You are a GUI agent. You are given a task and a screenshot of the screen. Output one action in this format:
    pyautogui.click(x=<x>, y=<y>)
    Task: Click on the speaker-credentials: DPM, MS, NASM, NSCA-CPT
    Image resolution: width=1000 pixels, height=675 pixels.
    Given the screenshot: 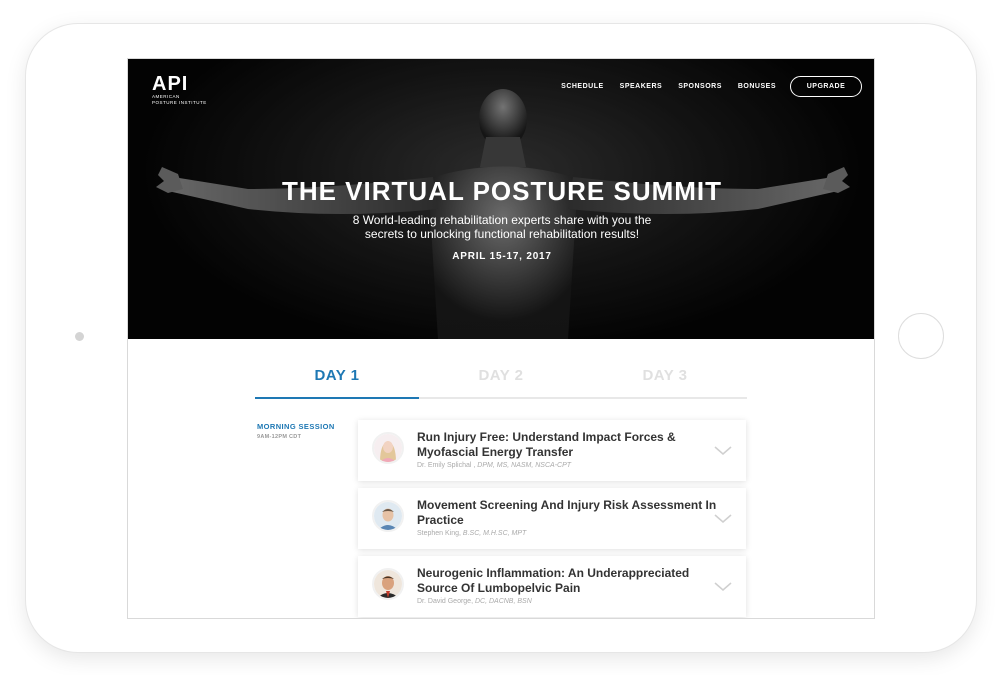 What is the action you would take?
    pyautogui.click(x=523, y=465)
    